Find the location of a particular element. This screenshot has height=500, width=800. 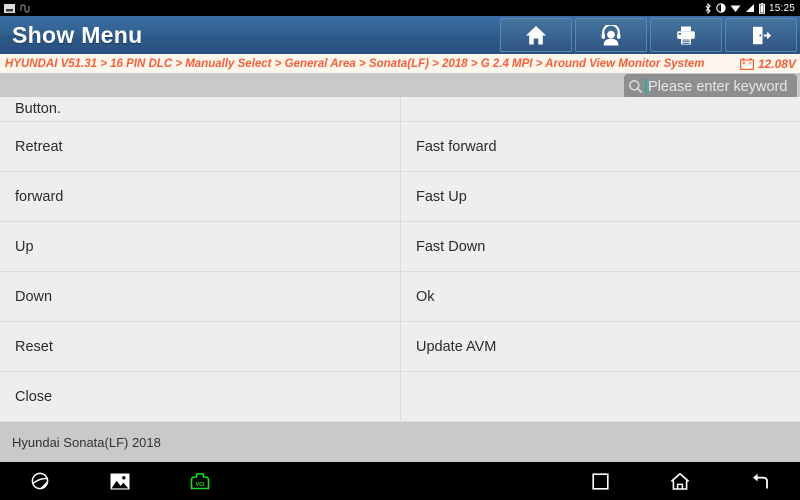

table-row: Retreat Fast forward is located at coordinates (400, 147).